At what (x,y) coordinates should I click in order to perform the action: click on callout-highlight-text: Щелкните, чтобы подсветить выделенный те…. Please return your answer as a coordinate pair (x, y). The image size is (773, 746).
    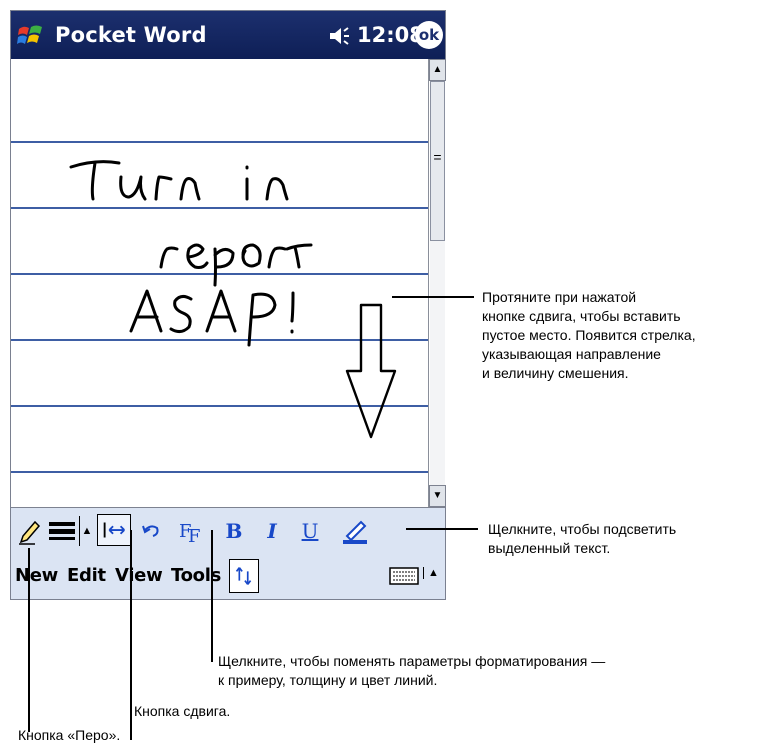
    Looking at the image, I should click on (582, 539).